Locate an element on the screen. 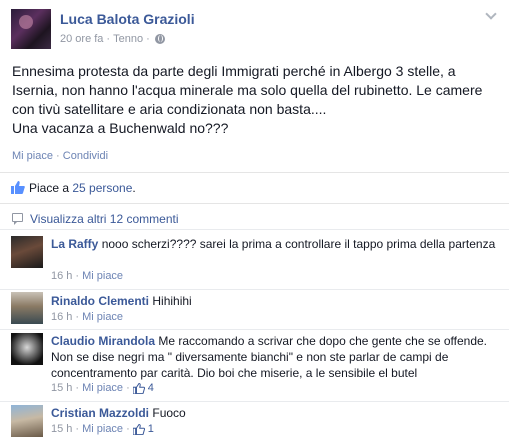 This screenshot has height=443, width=509. commenter-name: La Raffy is located at coordinates (74, 244).